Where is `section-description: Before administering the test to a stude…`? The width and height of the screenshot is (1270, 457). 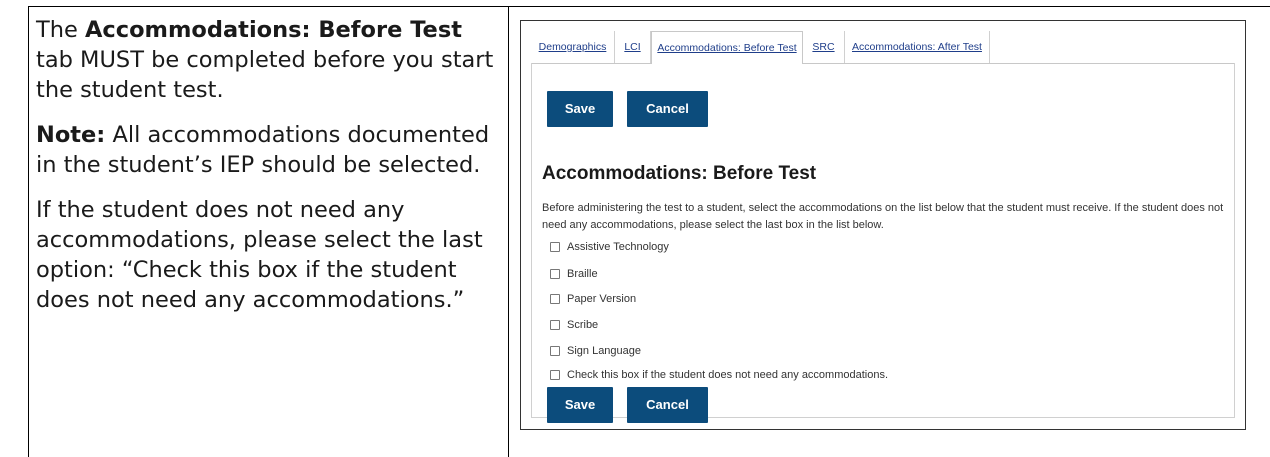 section-description: Before administering the test to a stude… is located at coordinates (883, 216).